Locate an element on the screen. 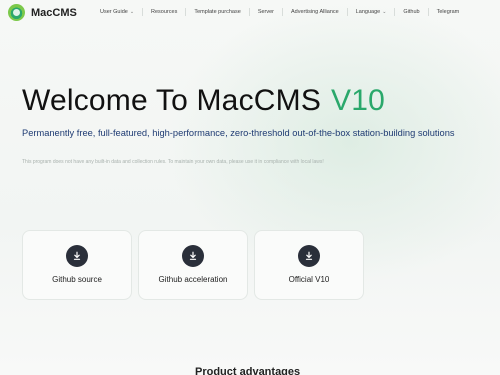 The height and width of the screenshot is (375, 500). nav-label: Language is located at coordinates (368, 12).